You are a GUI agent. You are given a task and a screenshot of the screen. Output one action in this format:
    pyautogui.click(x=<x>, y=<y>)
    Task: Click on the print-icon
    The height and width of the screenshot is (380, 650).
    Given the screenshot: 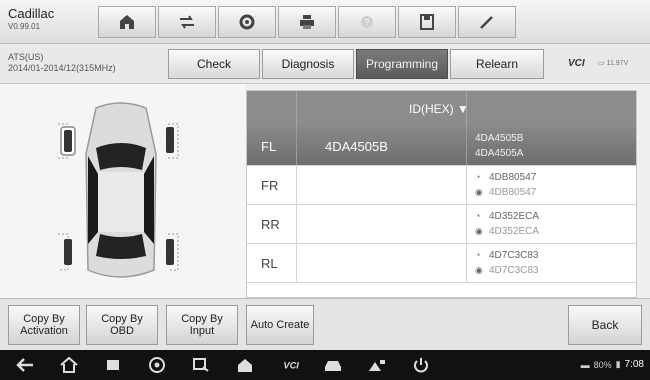 What is the action you would take?
    pyautogui.click(x=307, y=22)
    